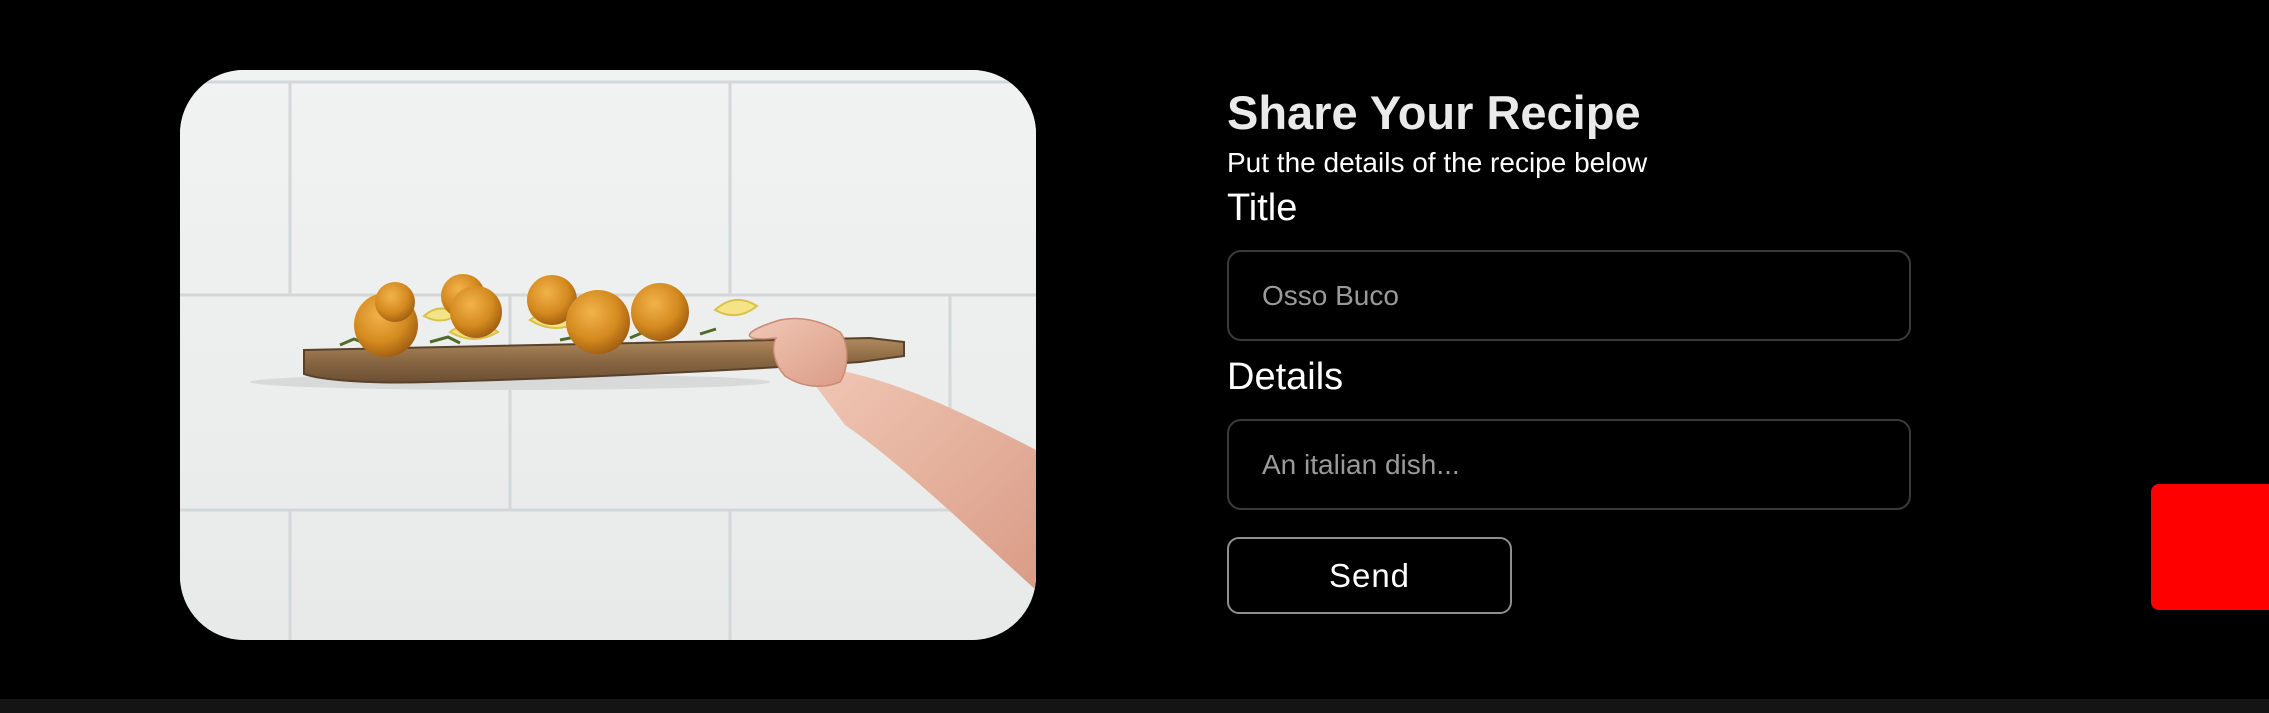 This screenshot has height=713, width=2269. What do you see at coordinates (1569, 295) in the screenshot?
I see `title-input` at bounding box center [1569, 295].